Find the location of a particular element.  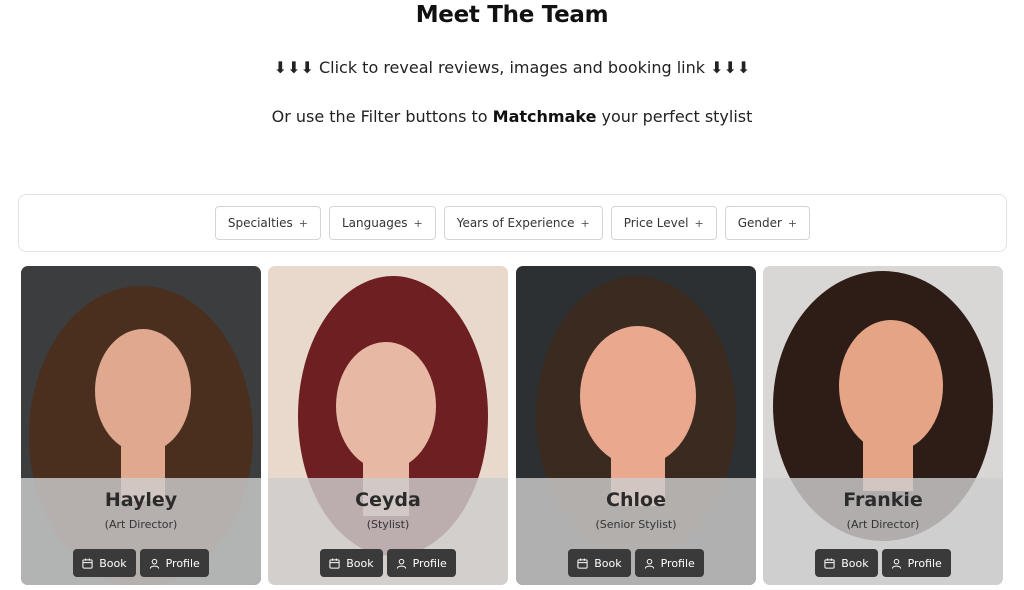

filter-specialties-button: Specialties + is located at coordinates (267, 223).